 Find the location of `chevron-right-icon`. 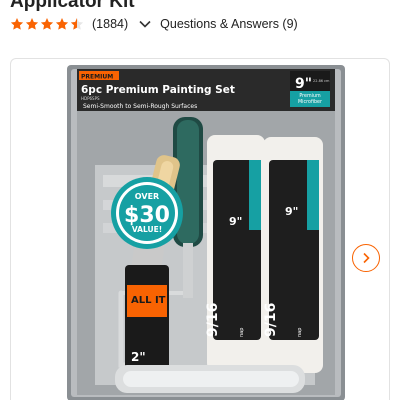

chevron-right-icon is located at coordinates (366, 258).